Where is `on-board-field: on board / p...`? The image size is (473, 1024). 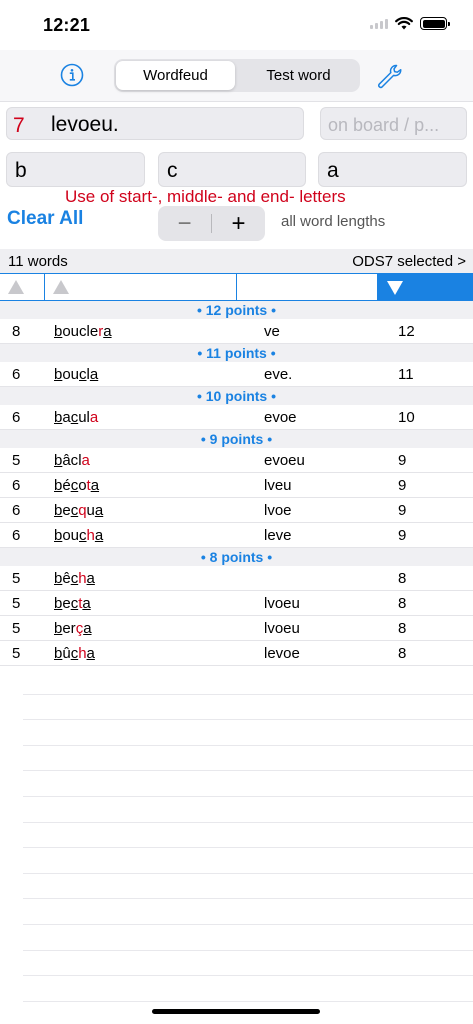 on-board-field: on board / p... is located at coordinates (393, 123).